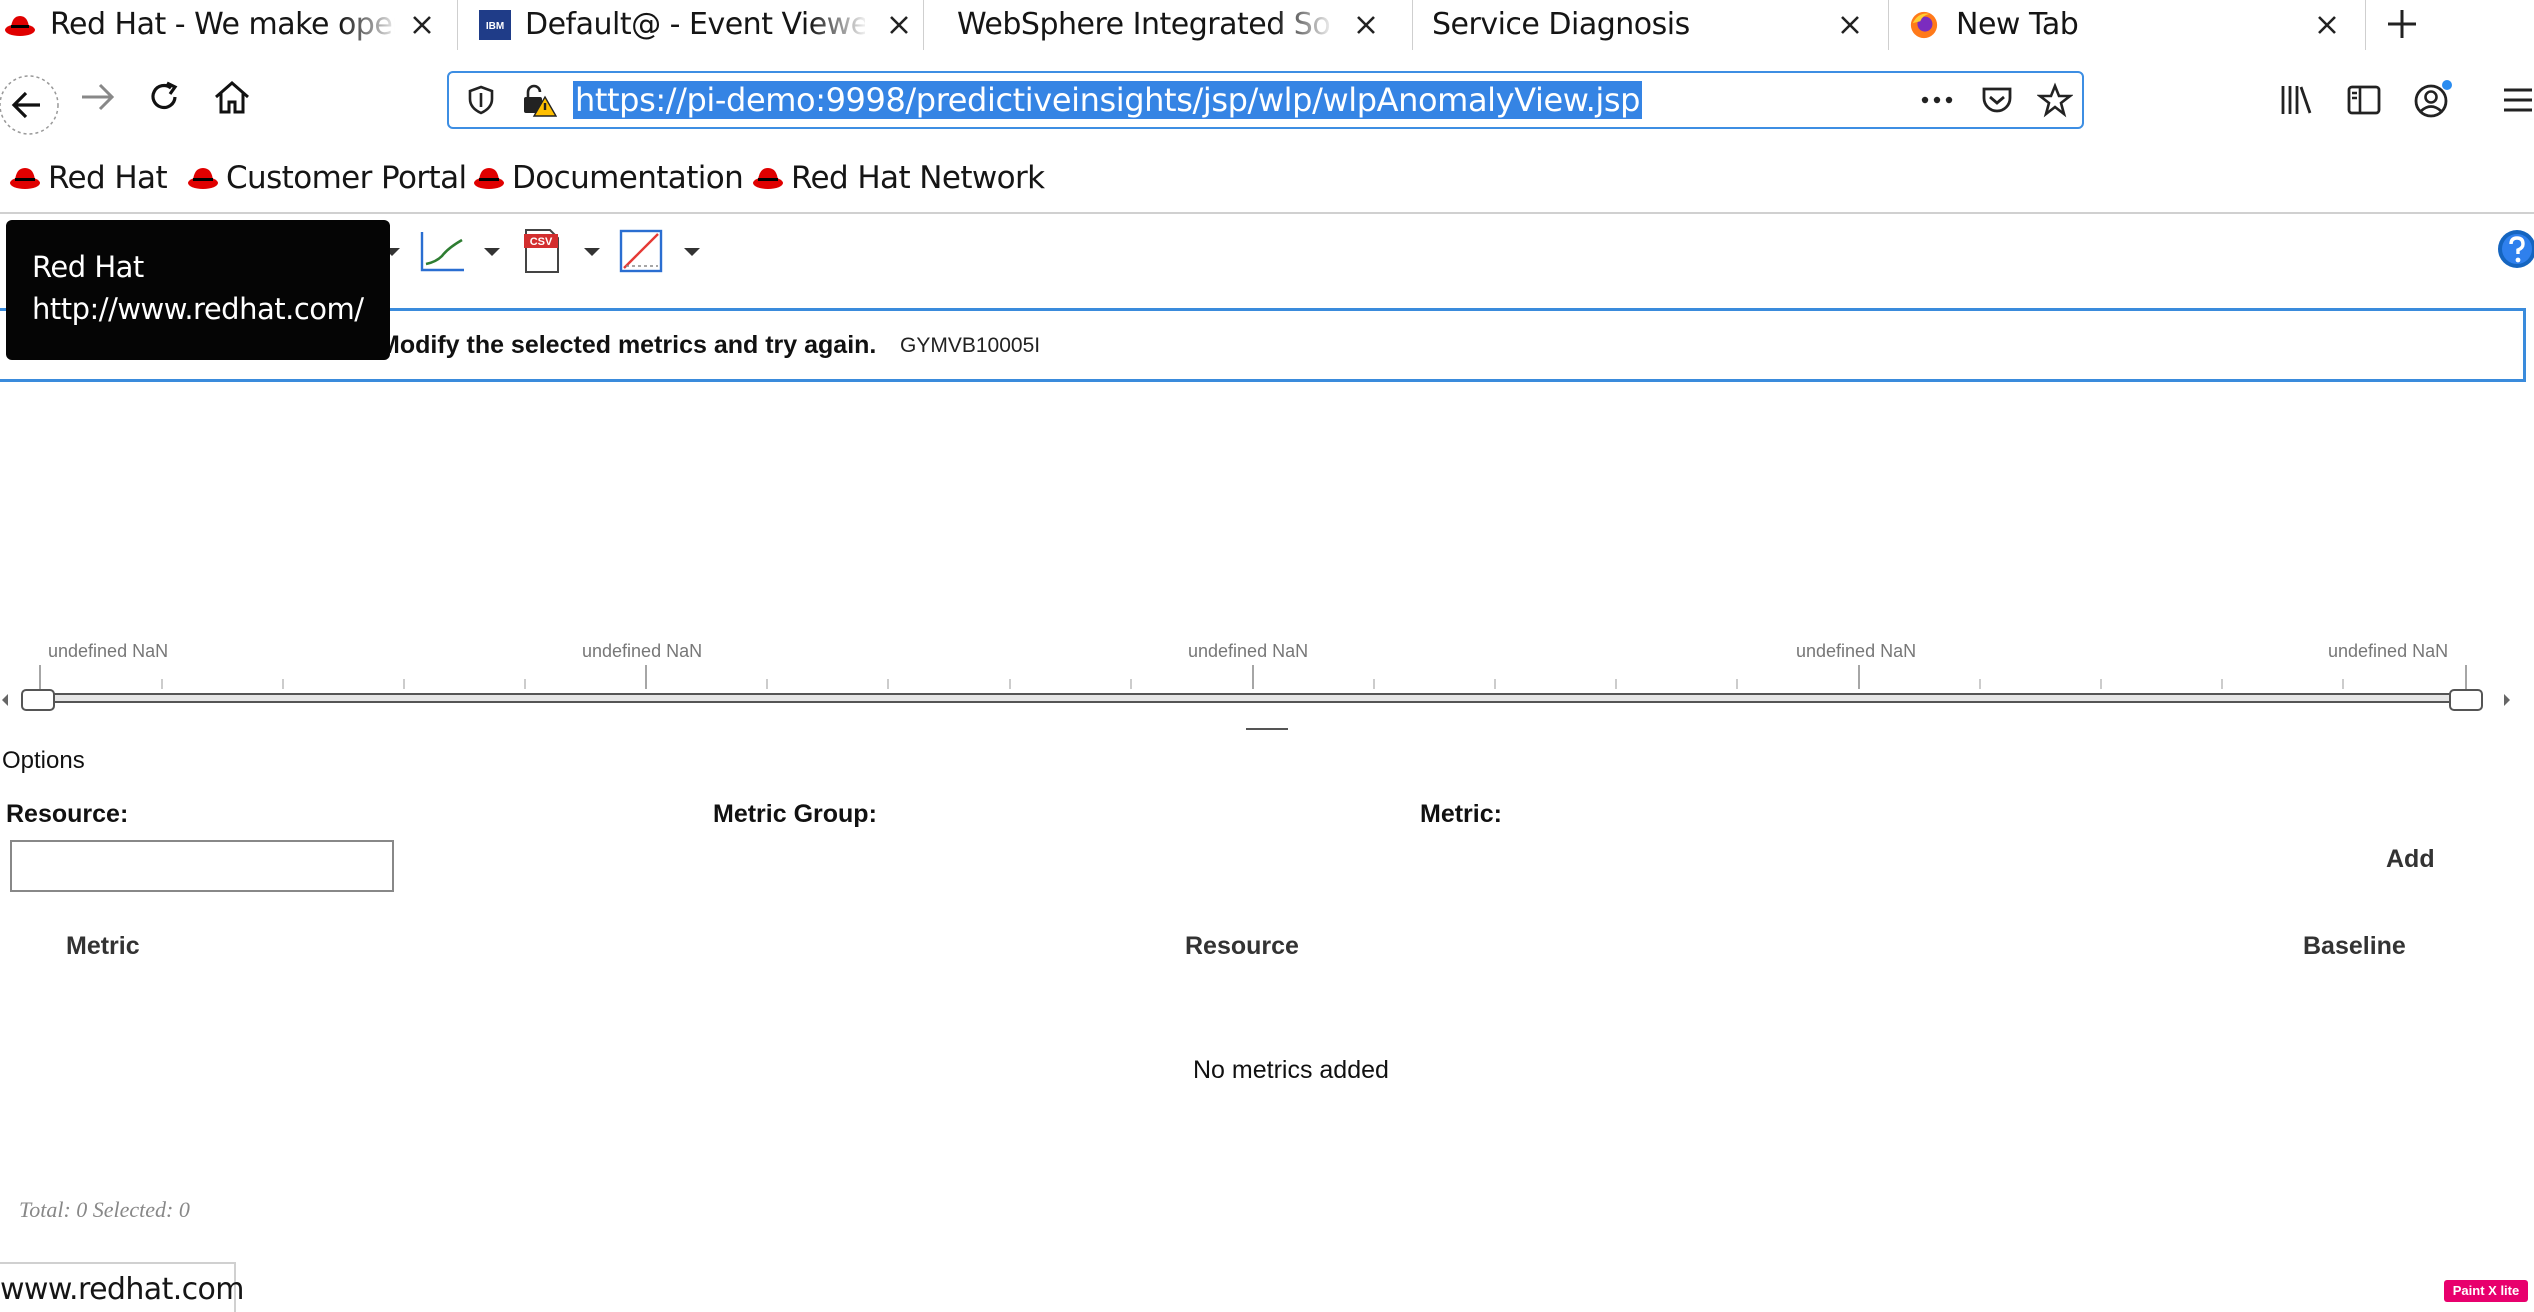  I want to click on totals-text: Total: 0 Selected: 0, so click(104, 1209).